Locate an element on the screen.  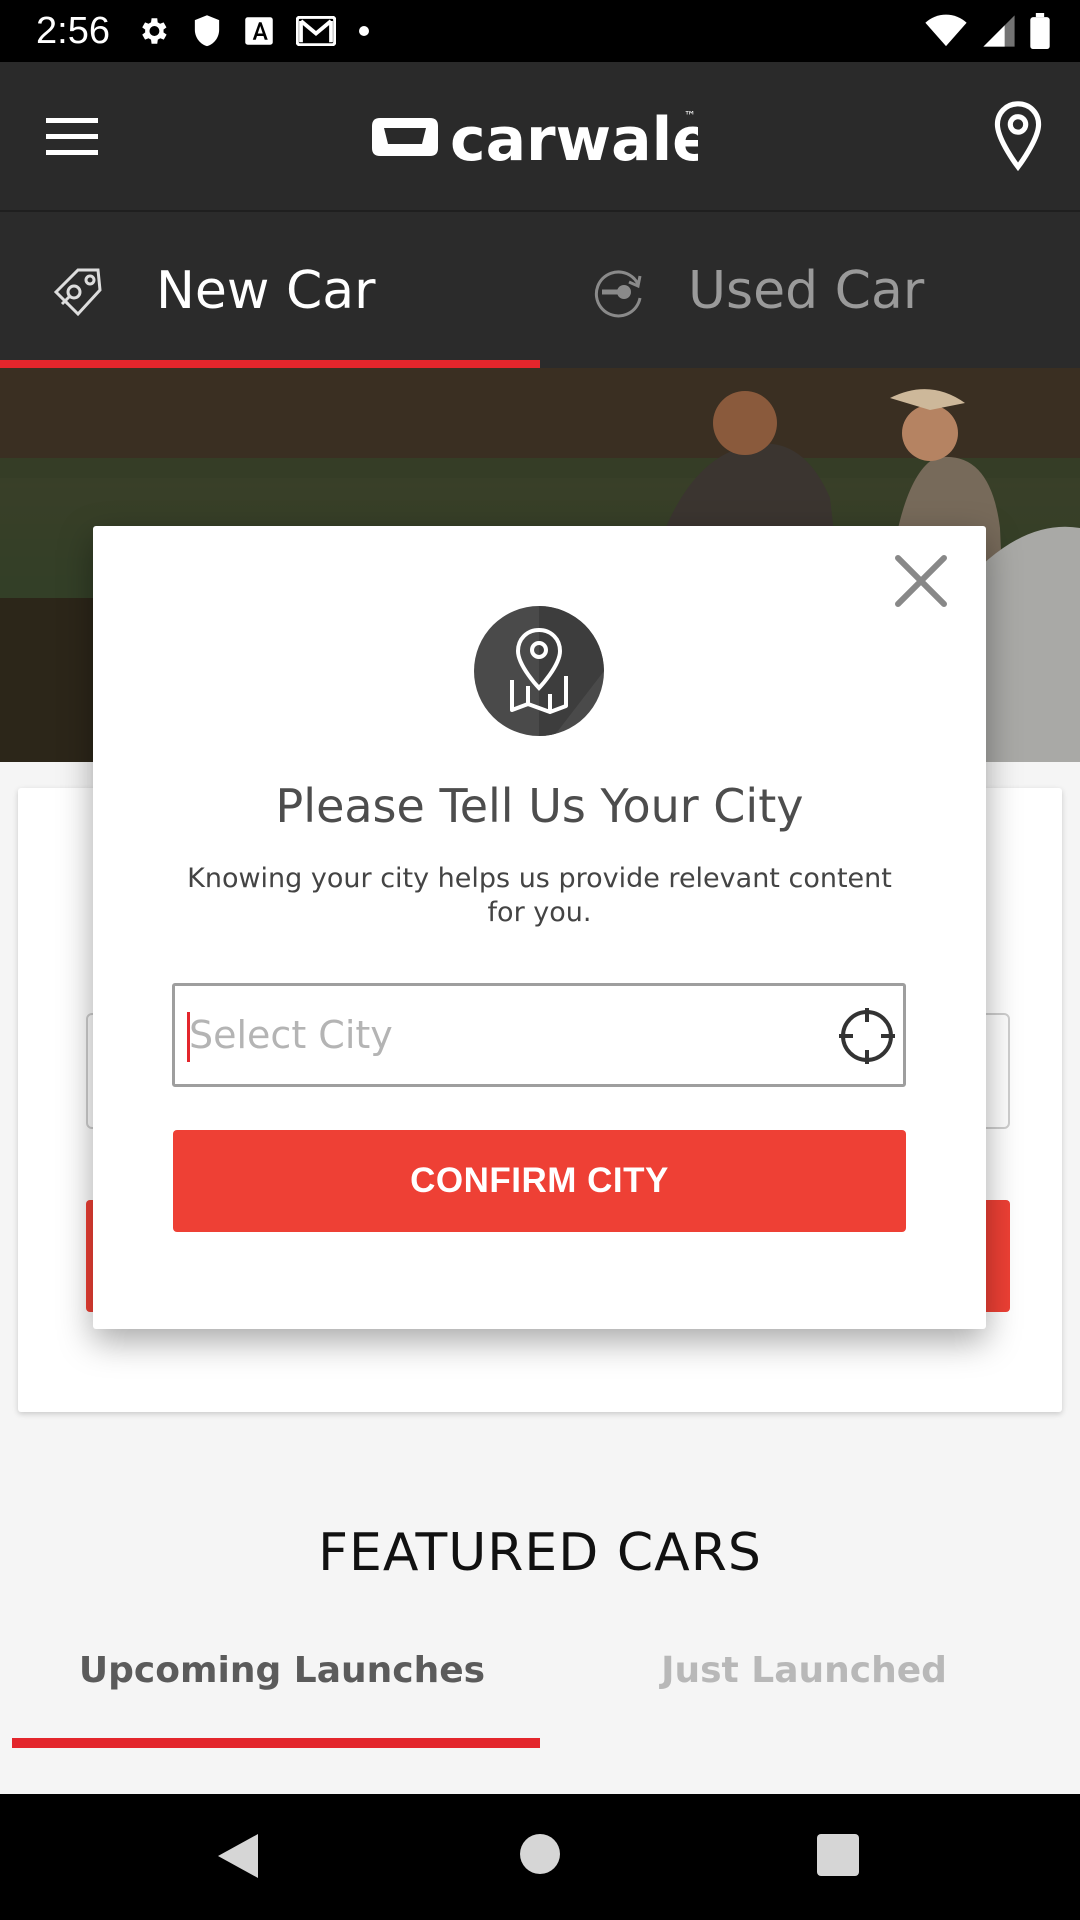
tab-new-car-label: New Car is located at coordinates (266, 291).